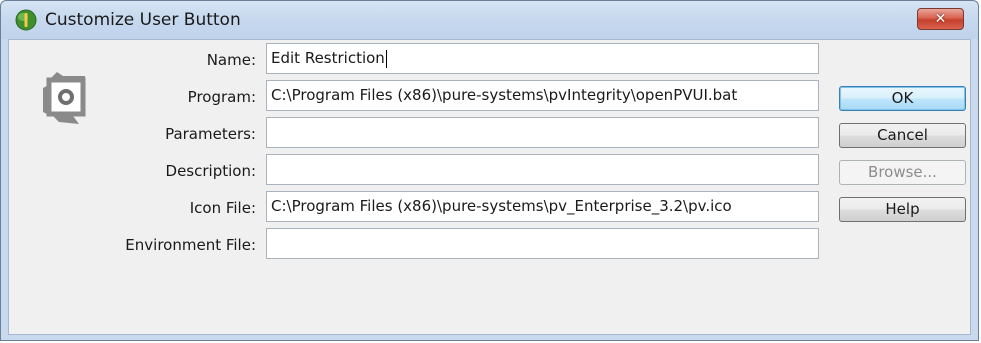  I want to click on close-button: ✕, so click(940, 19).